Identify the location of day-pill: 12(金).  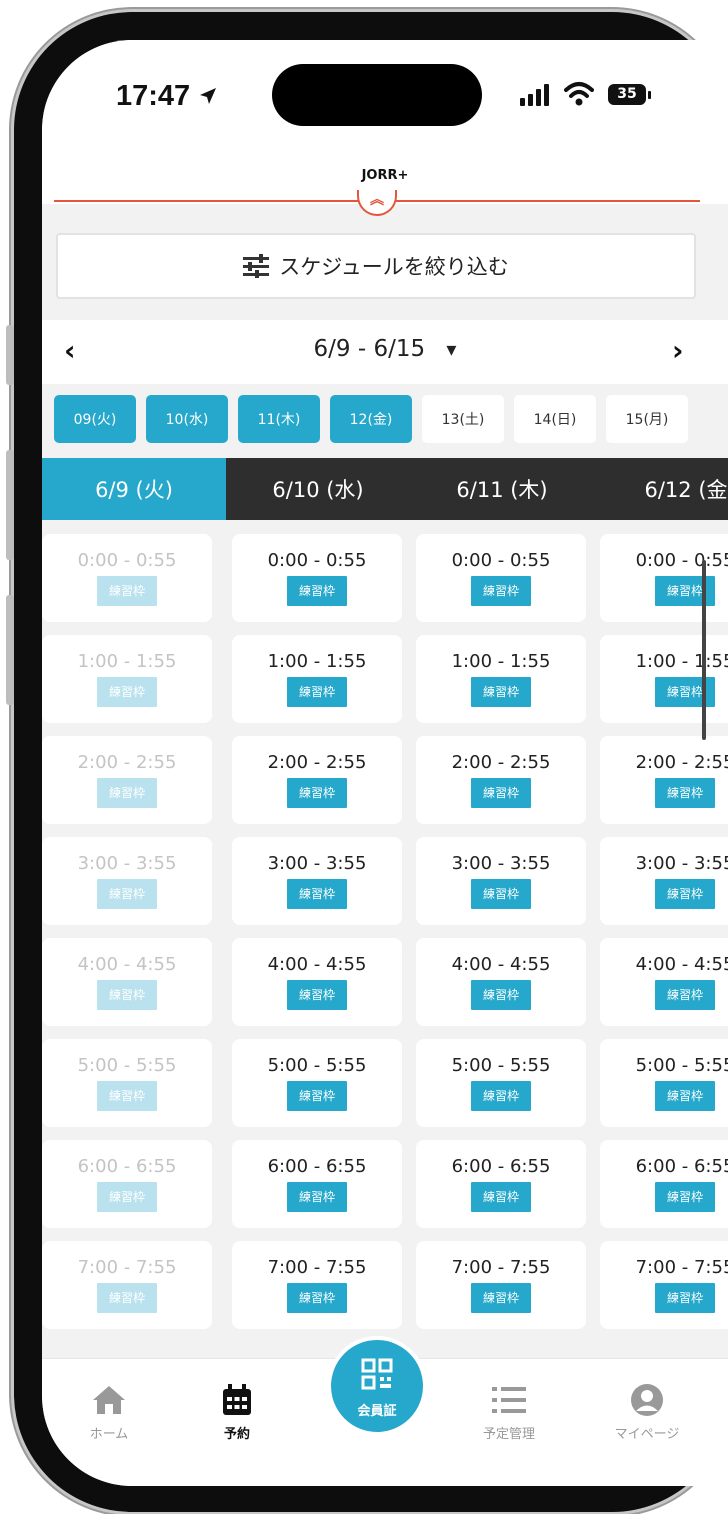
(371, 419).